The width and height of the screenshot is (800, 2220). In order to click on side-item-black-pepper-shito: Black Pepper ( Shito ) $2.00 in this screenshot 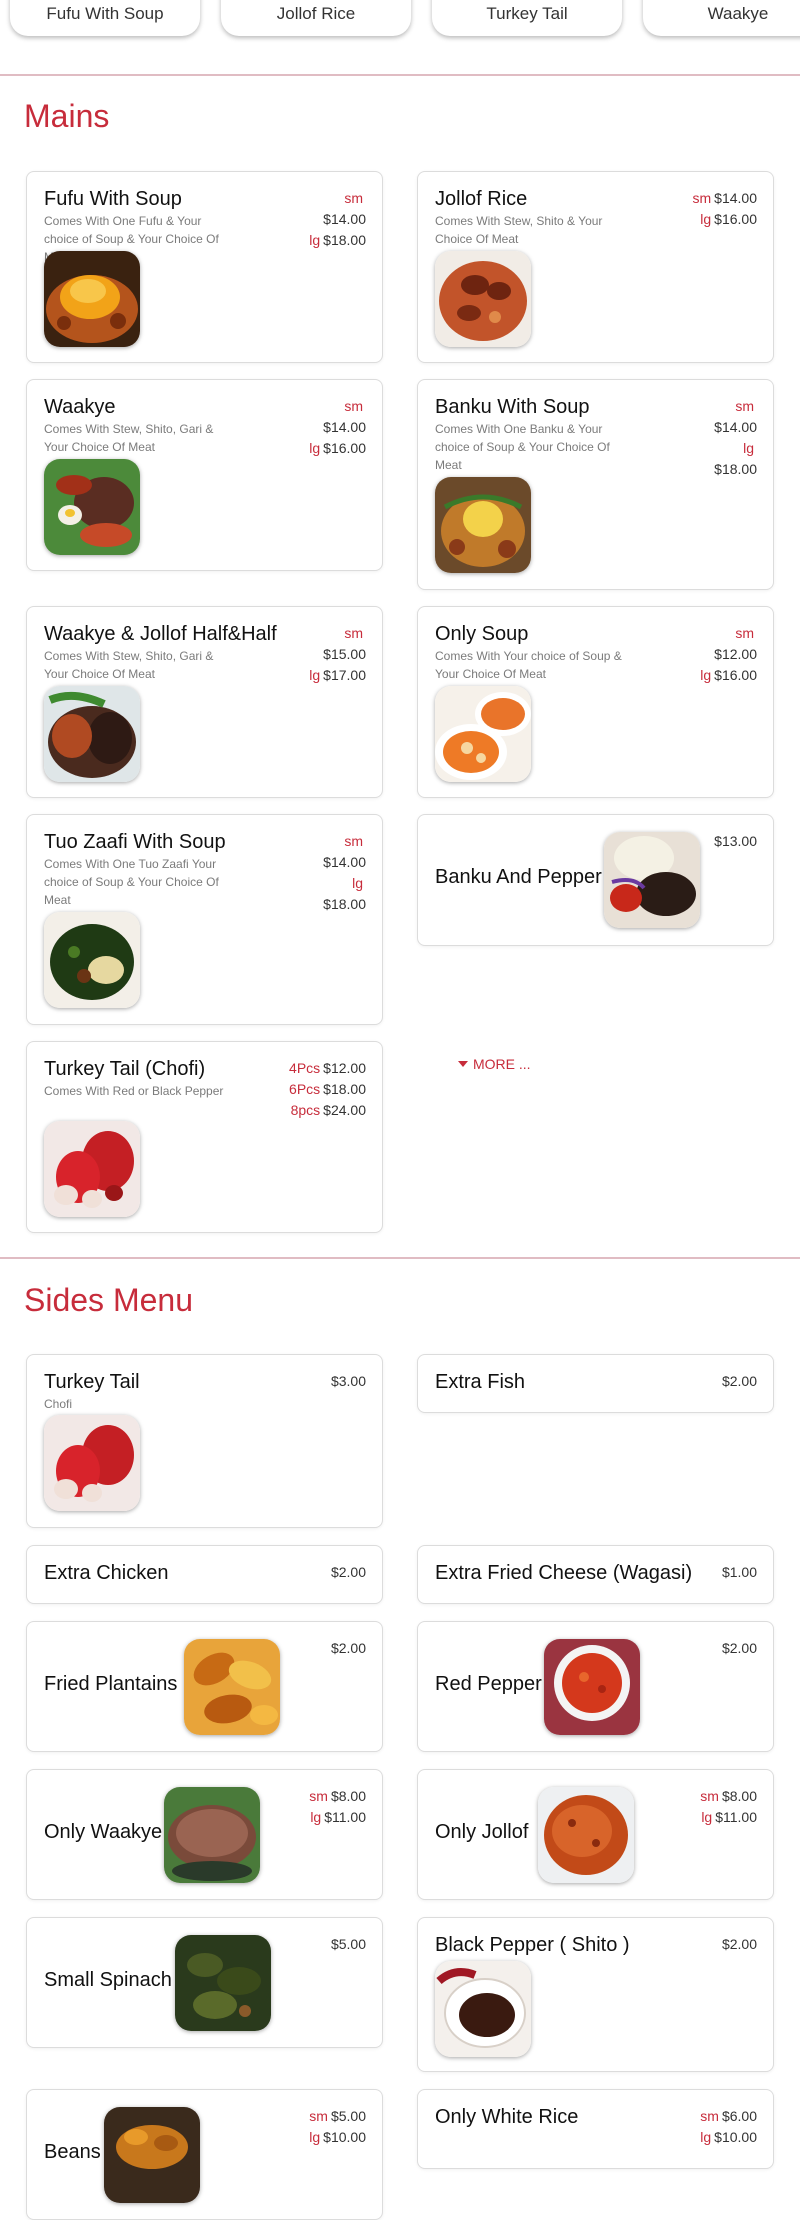, I will do `click(595, 1994)`.